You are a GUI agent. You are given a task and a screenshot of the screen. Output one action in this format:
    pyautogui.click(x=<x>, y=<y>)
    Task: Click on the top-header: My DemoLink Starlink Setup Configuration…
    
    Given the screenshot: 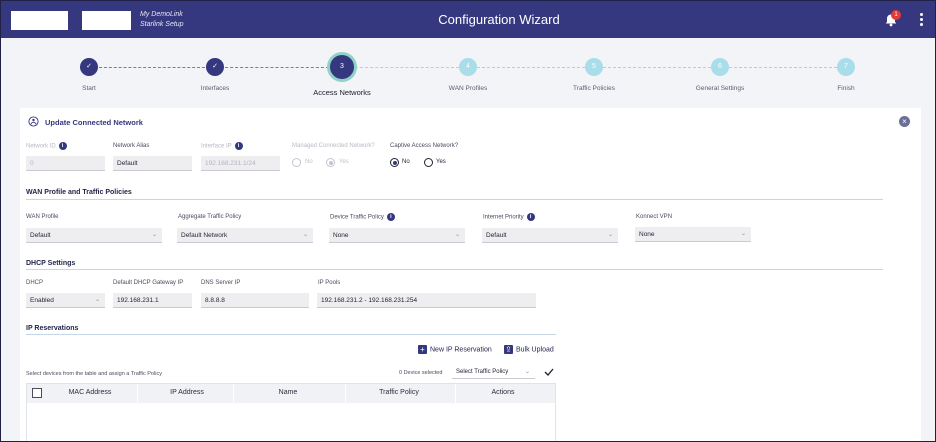 What is the action you would take?
    pyautogui.click(x=468, y=19)
    